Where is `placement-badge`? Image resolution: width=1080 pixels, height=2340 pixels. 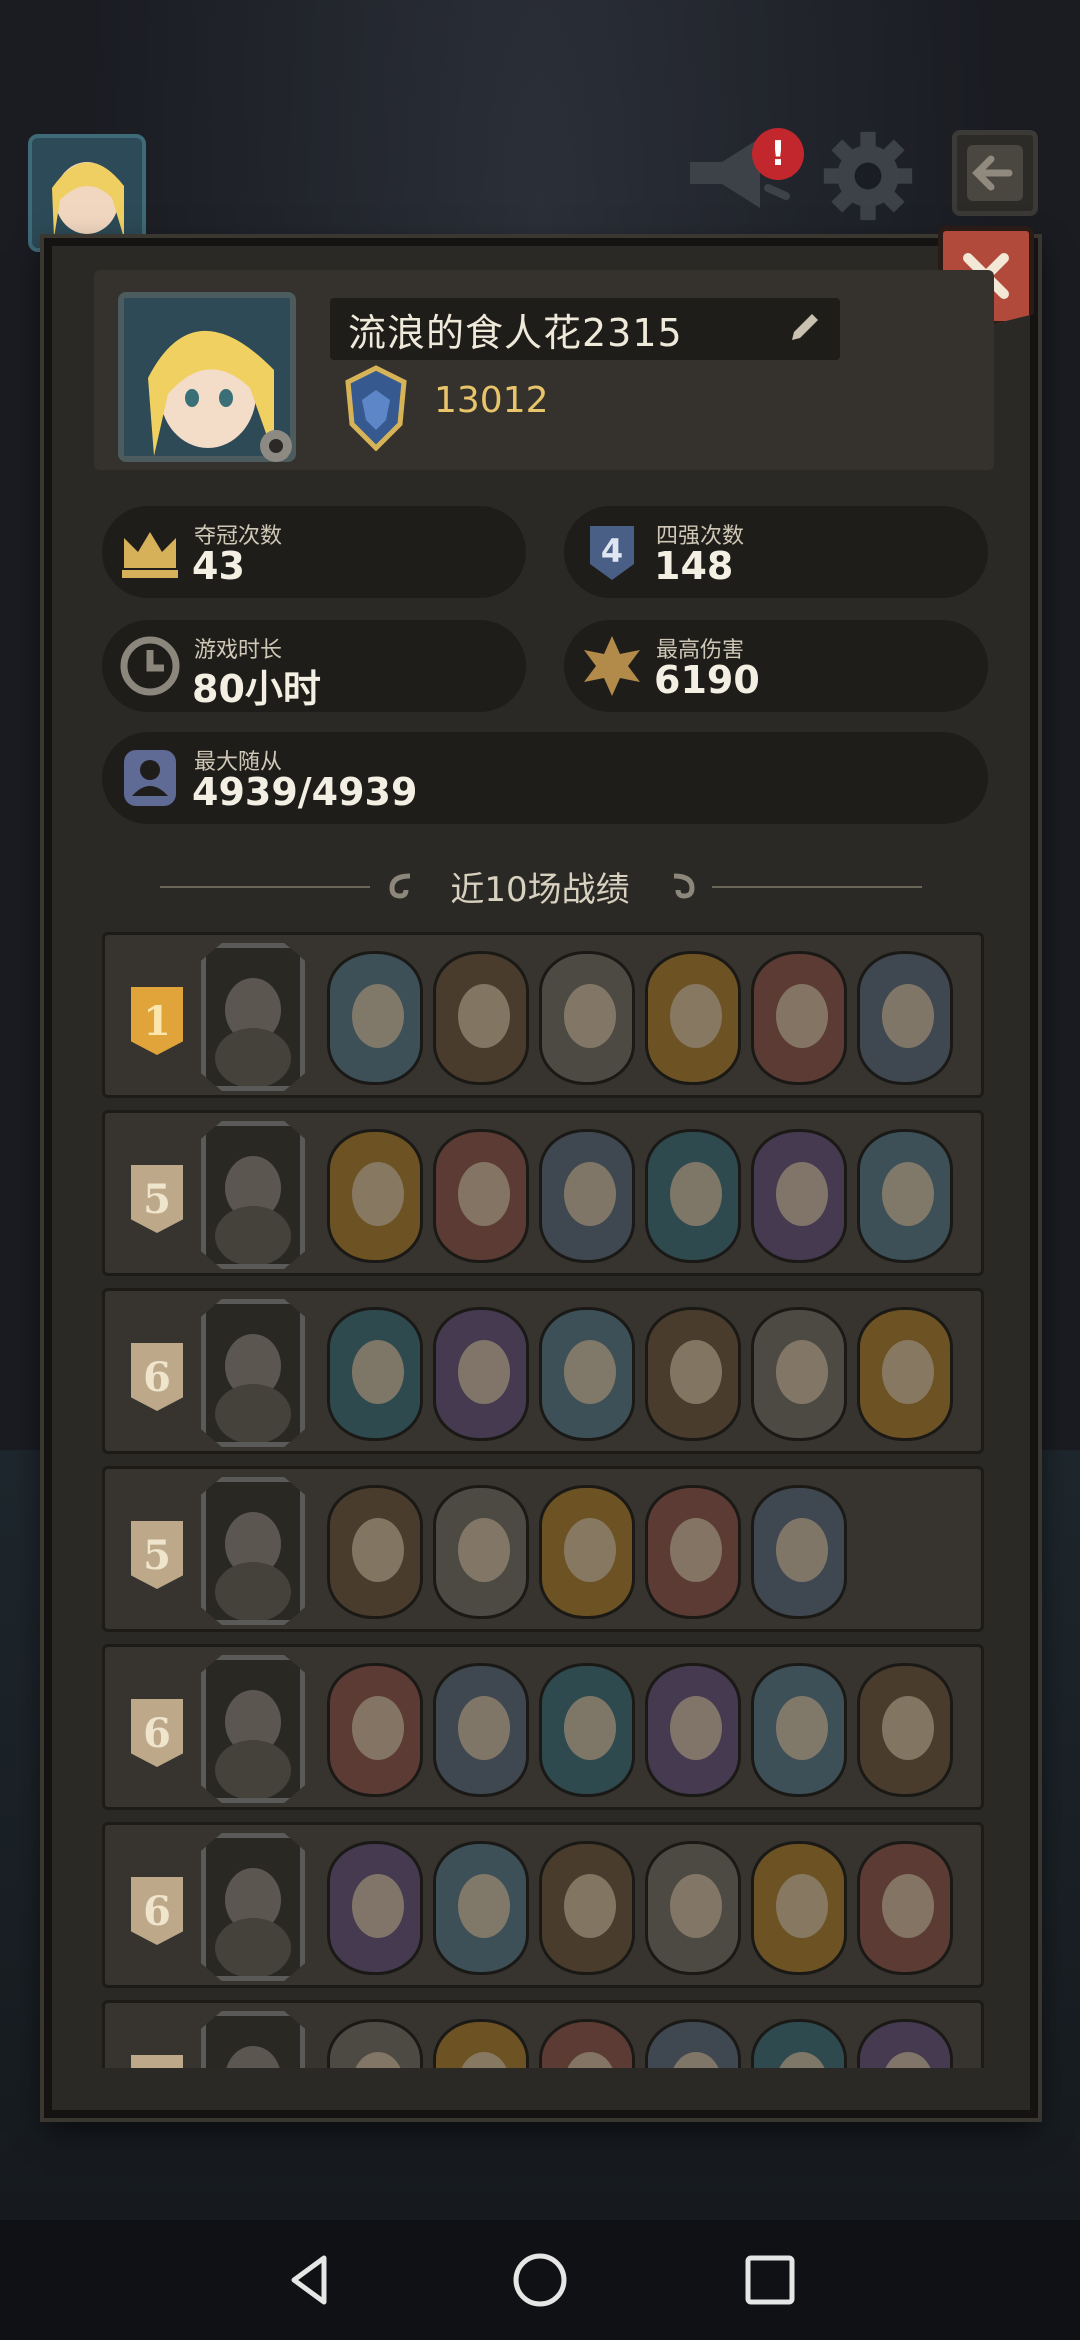
placement-badge is located at coordinates (157, 2061).